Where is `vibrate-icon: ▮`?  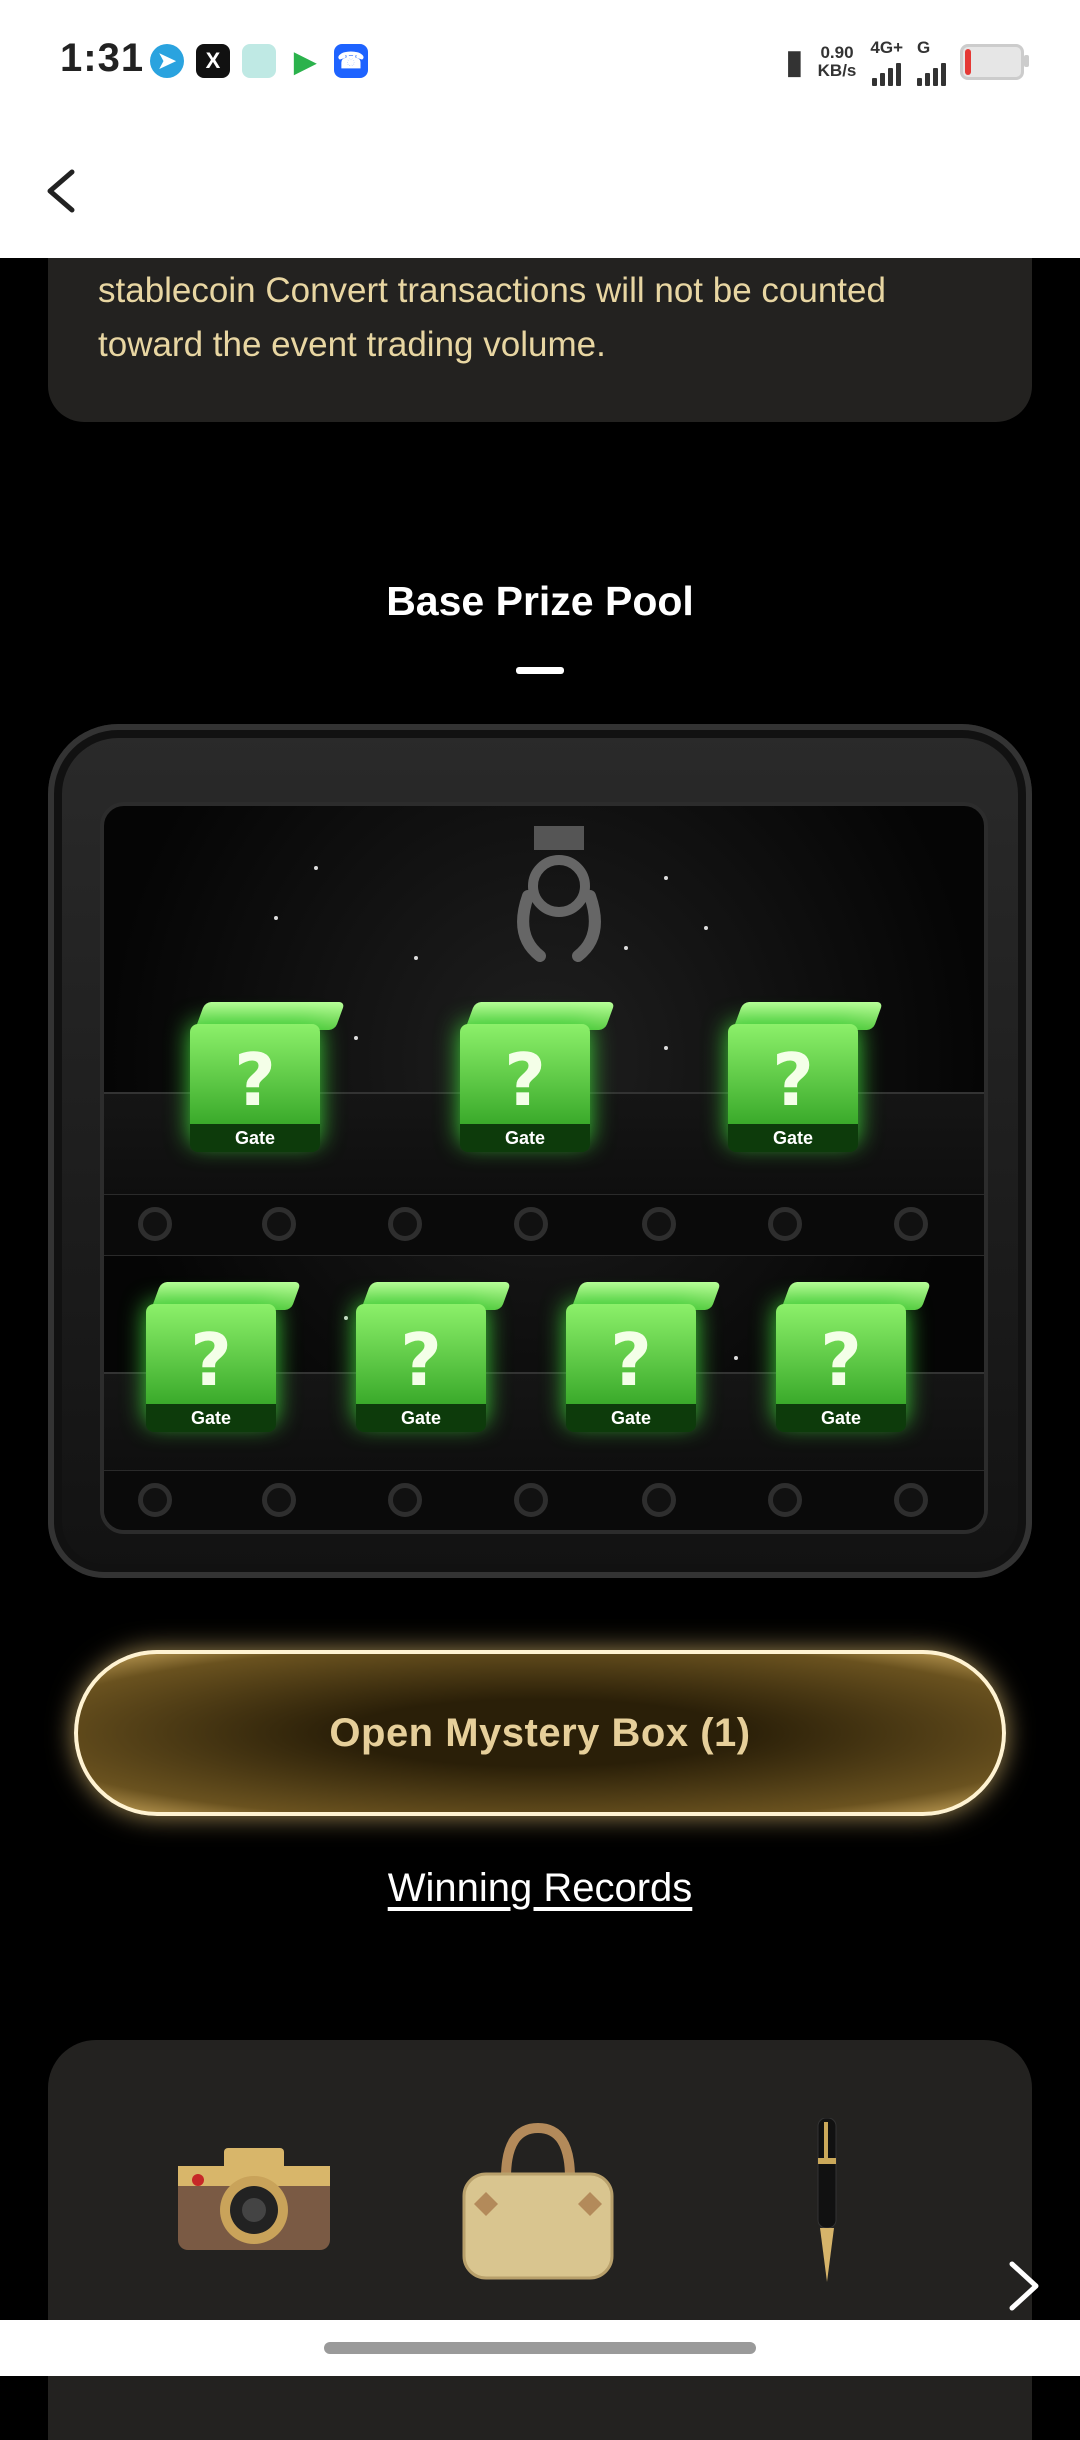 vibrate-icon: ▮ is located at coordinates (794, 62).